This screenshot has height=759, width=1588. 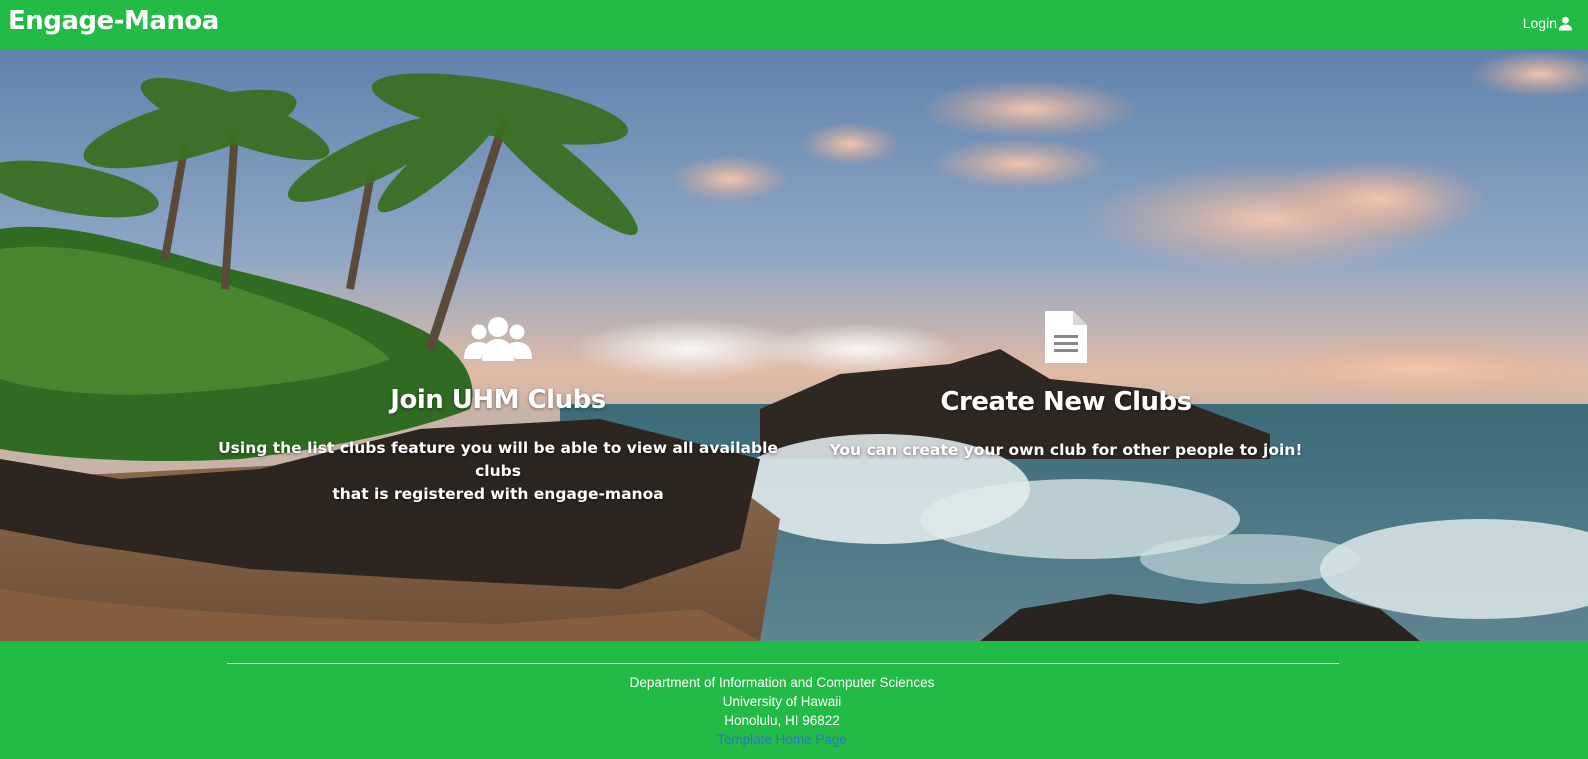 I want to click on brand-link: Engage-Manoa, so click(x=113, y=21).